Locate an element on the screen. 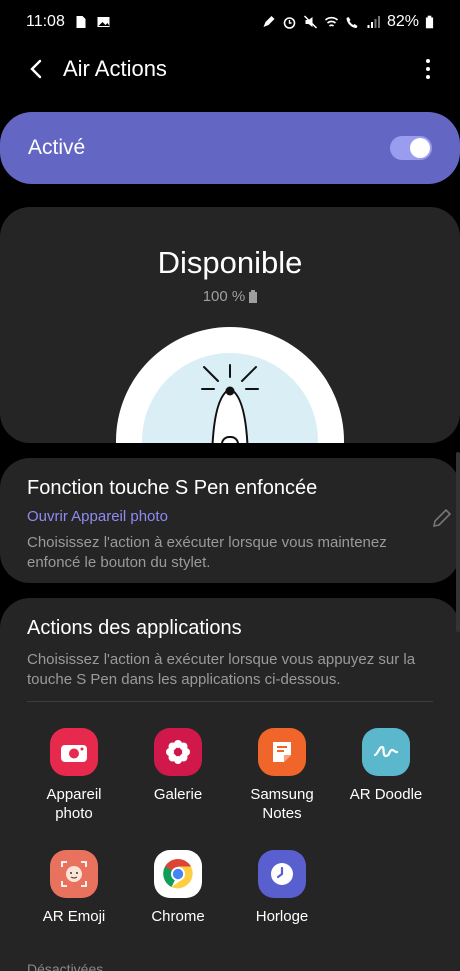 This screenshot has width=460, height=971. image-notification-icon is located at coordinates (103, 22).